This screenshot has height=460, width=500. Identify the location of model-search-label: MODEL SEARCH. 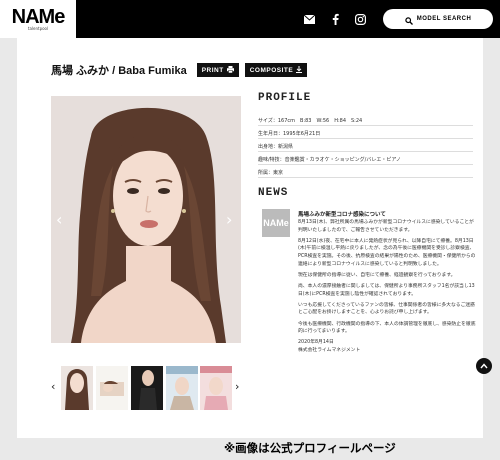
(444, 19).